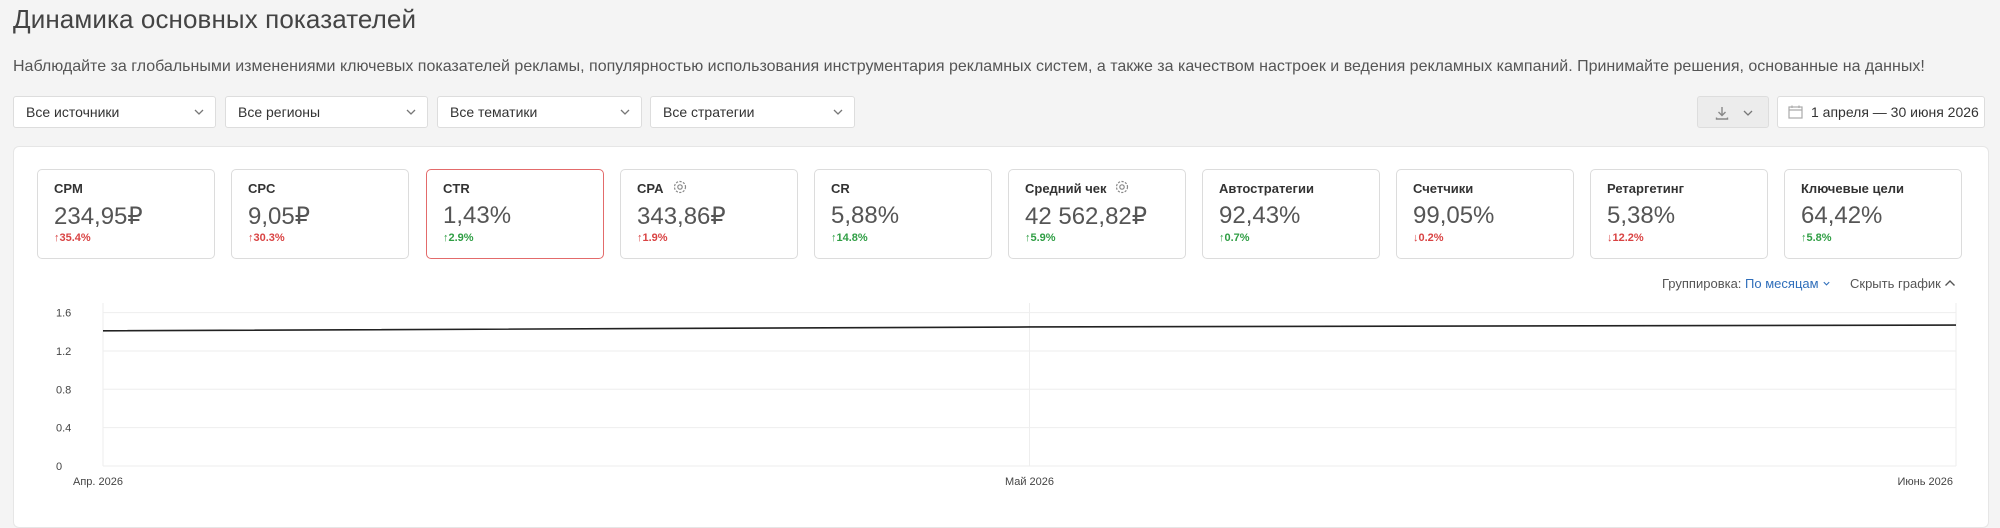 The height and width of the screenshot is (528, 2000). I want to click on x-tick-label: Июнь 2026, so click(1926, 482).